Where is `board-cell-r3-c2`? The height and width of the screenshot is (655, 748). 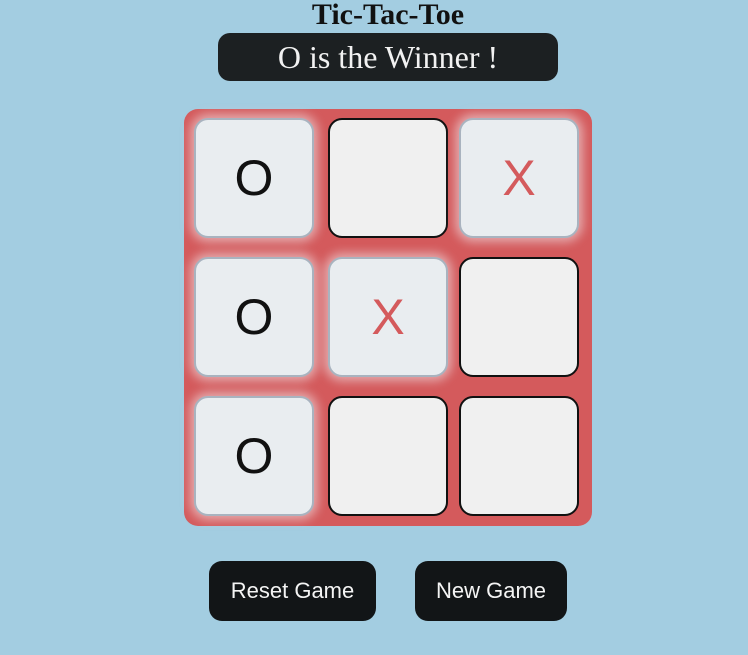
board-cell-r3-c2 is located at coordinates (388, 456).